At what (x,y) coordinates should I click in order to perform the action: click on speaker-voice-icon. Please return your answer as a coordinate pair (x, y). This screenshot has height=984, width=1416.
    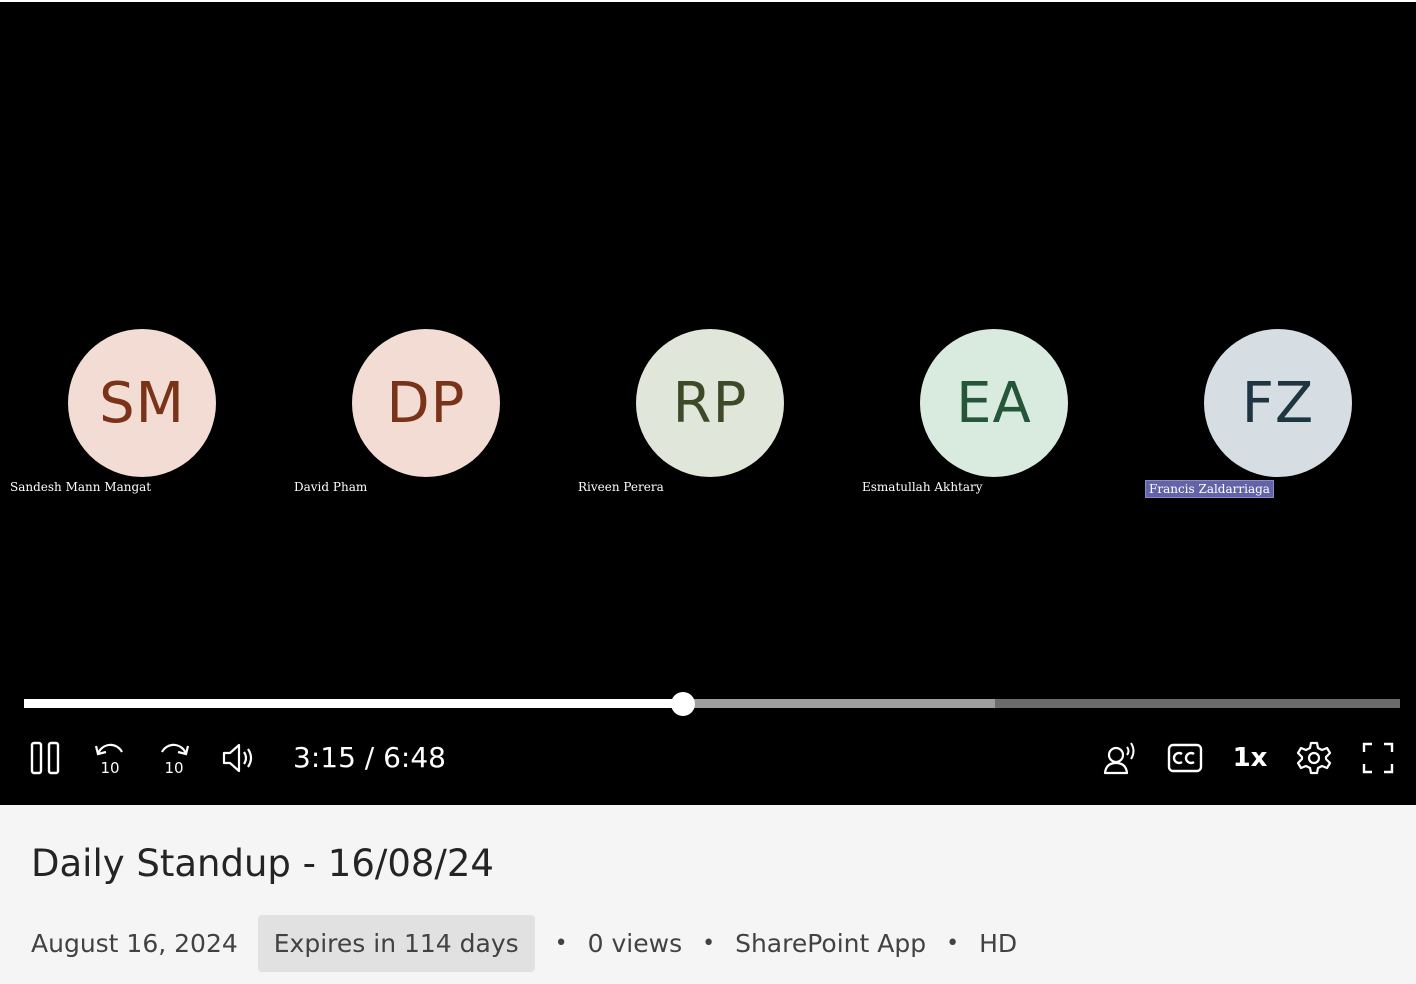
    Looking at the image, I should click on (1119, 758).